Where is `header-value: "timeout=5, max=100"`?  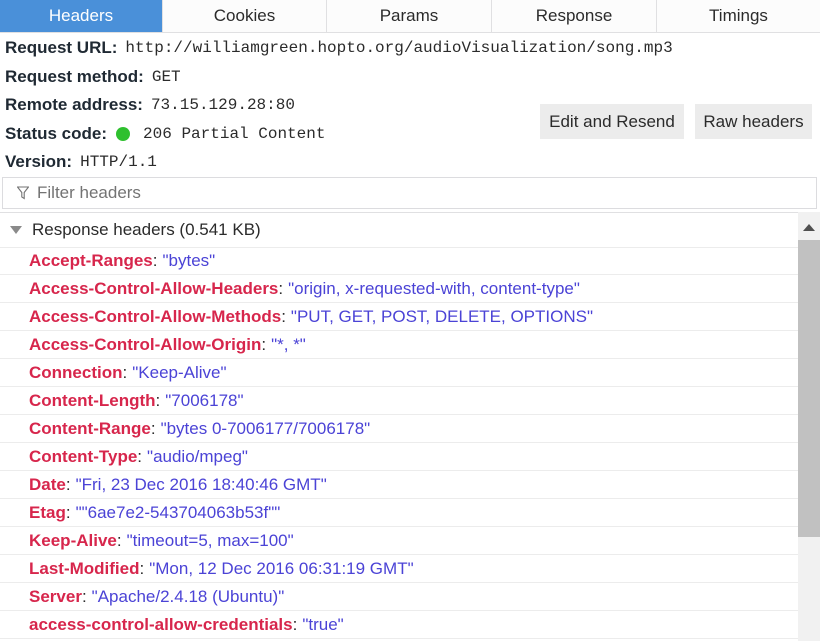
header-value: "timeout=5, max=100" is located at coordinates (210, 540).